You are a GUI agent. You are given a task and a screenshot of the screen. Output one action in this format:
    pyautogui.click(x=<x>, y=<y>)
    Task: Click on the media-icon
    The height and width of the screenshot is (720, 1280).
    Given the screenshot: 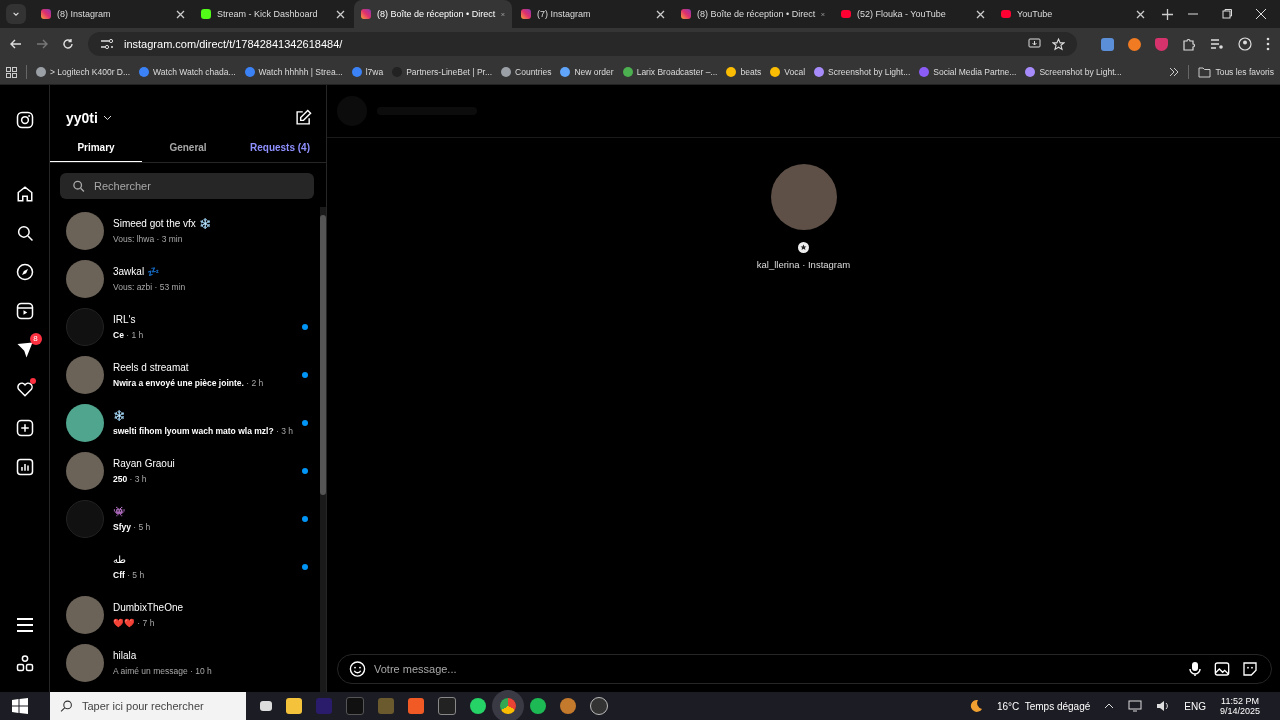 What is the action you would take?
    pyautogui.click(x=1217, y=44)
    